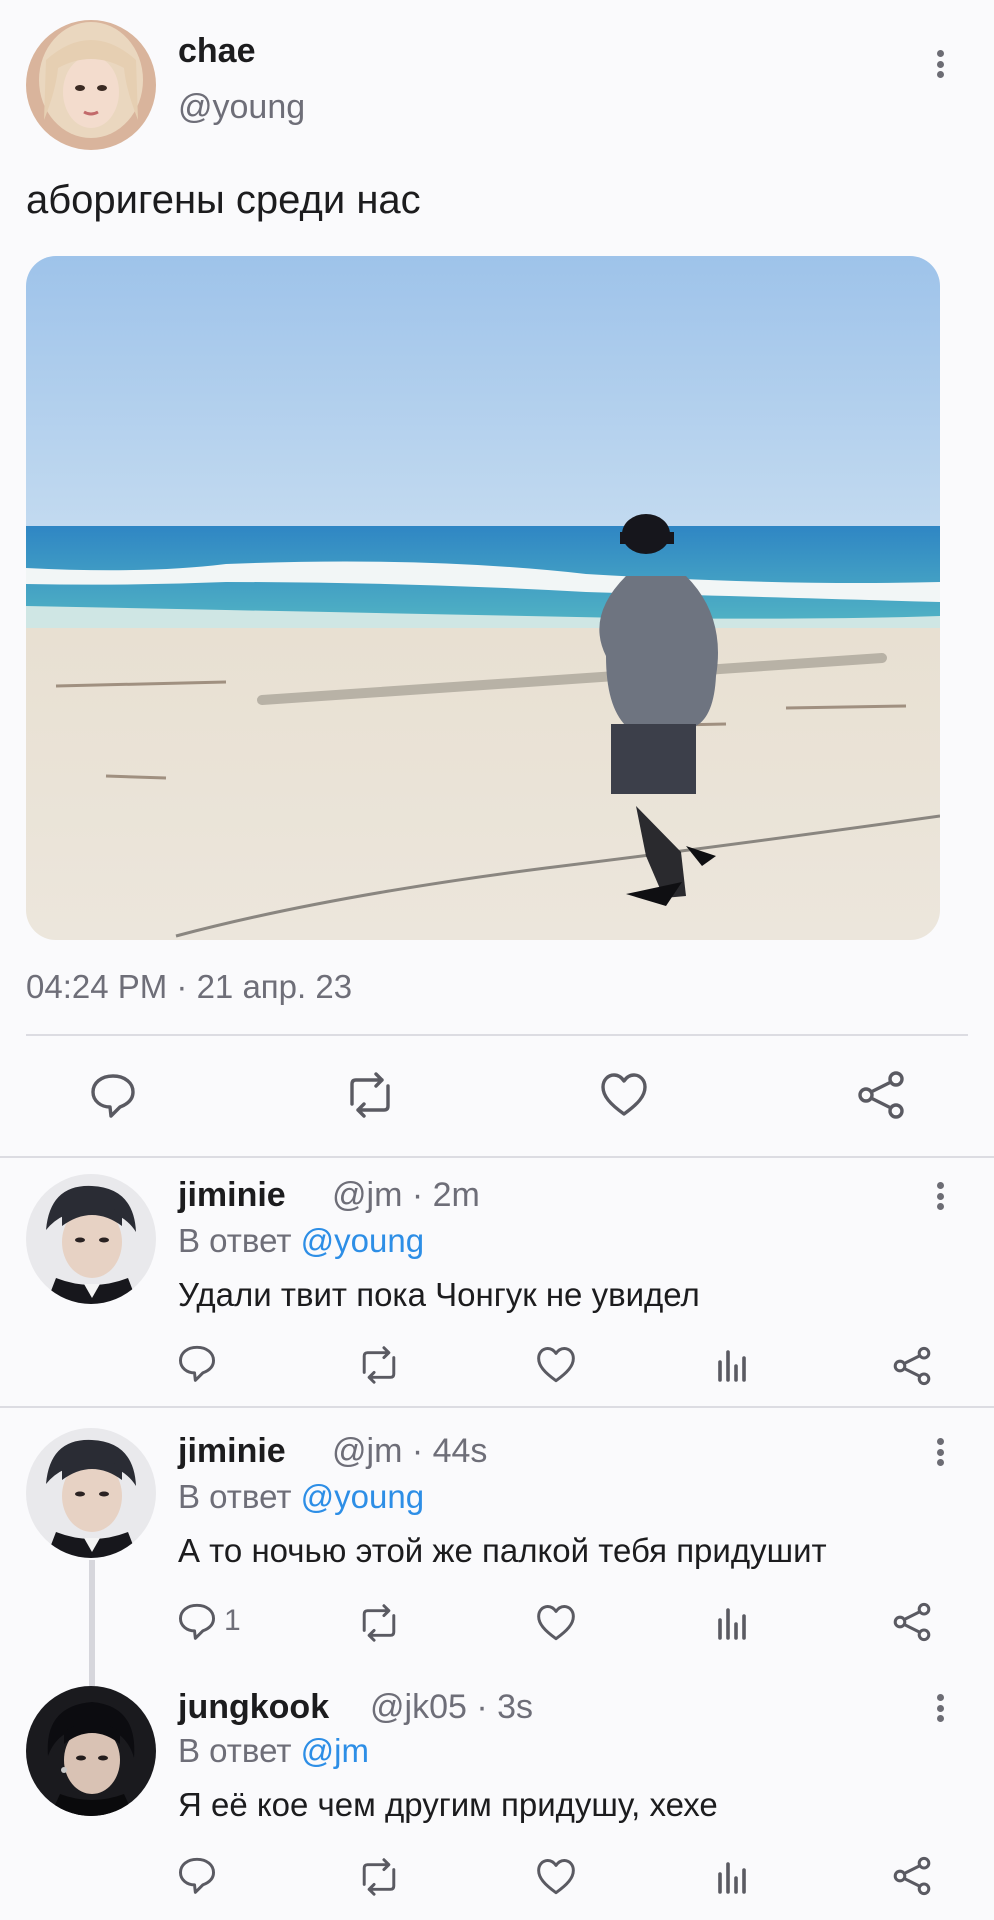  Describe the element at coordinates (253, 1707) in the screenshot. I see `reply-author-name: jungkook` at that location.